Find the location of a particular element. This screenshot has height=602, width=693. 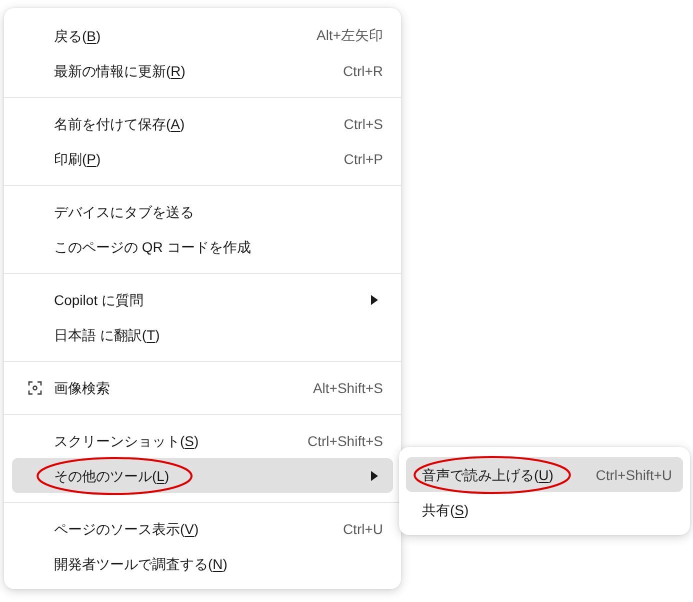

menu-item: スクリーンショット(S) Ctrl+Shift+S is located at coordinates (202, 440).